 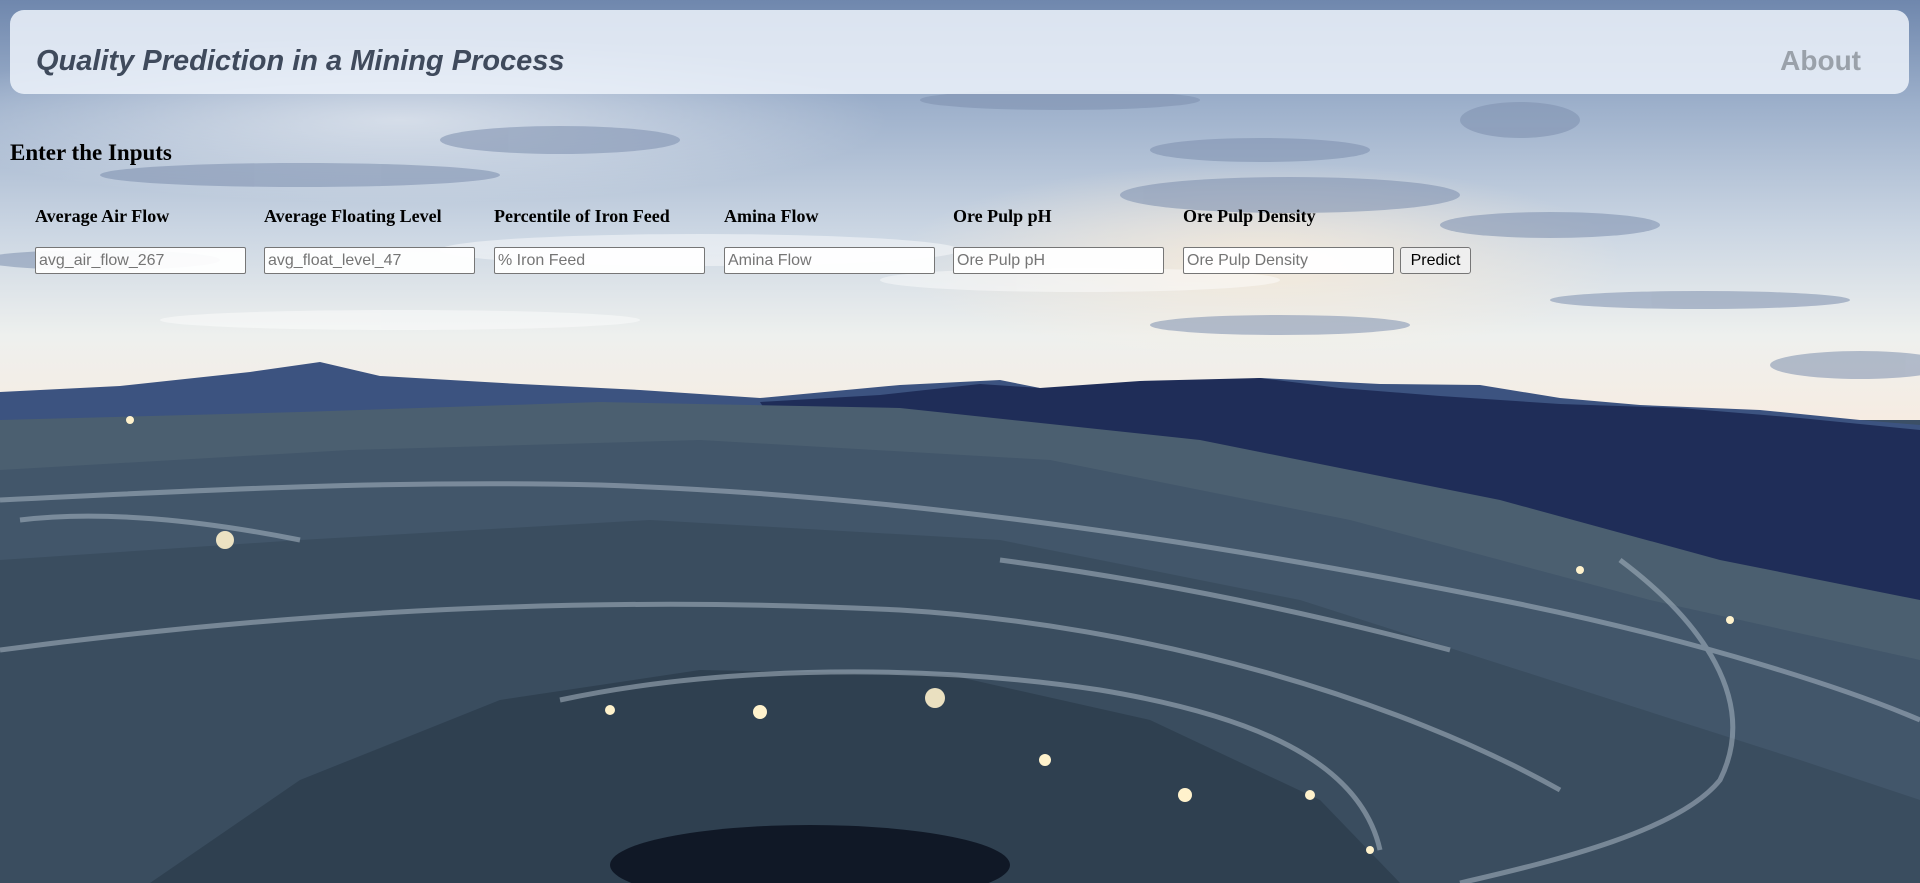 What do you see at coordinates (1058, 239) in the screenshot?
I see `field-ore-pulp-ph: Ore Pulp pH` at bounding box center [1058, 239].